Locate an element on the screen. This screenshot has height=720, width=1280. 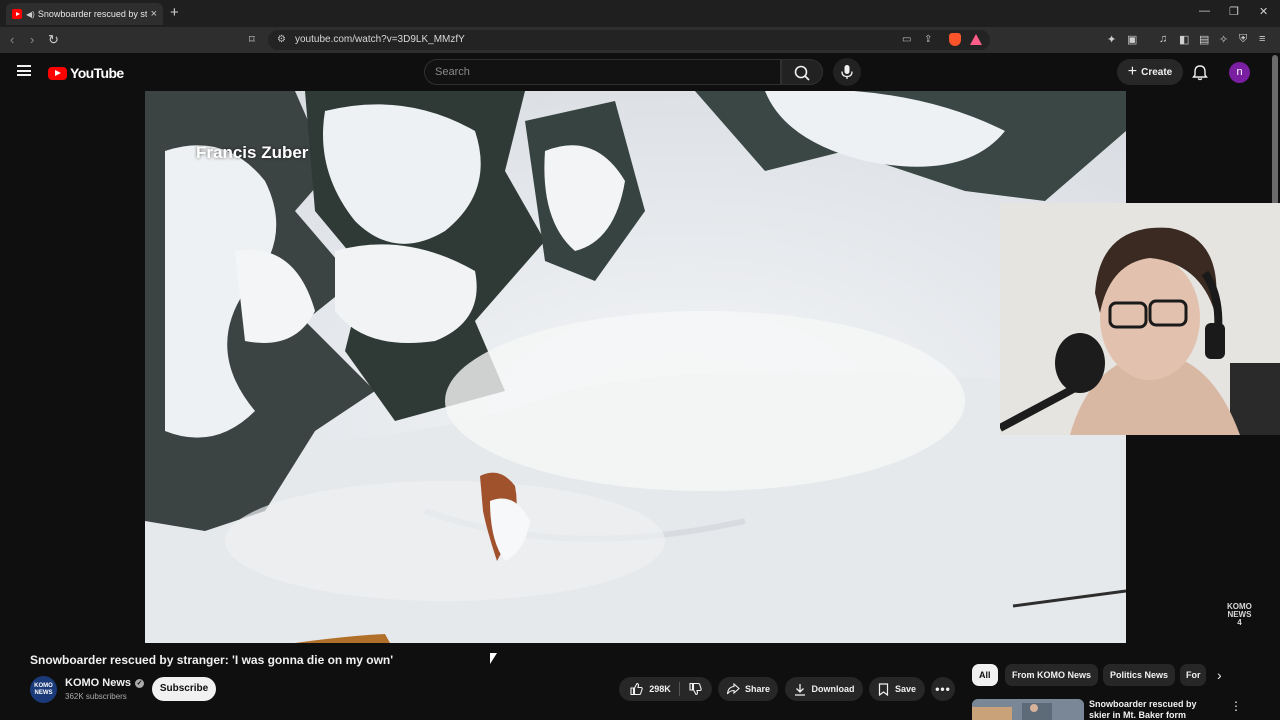
streamer-webcam-image is located at coordinates (1140, 319).